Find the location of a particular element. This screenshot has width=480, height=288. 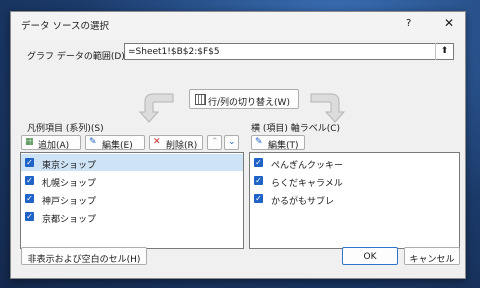

move-down-button: ⌄ is located at coordinates (231, 142).